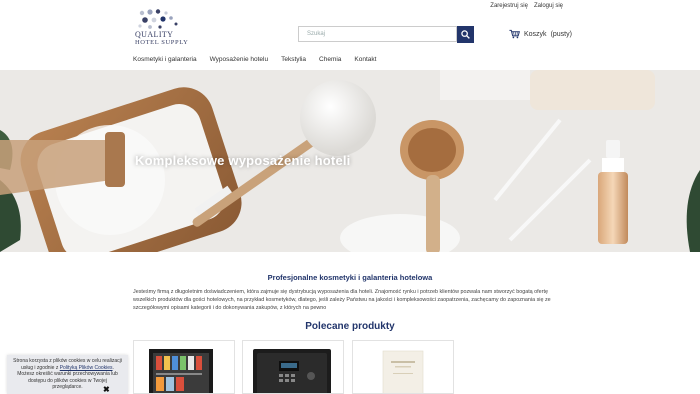 The height and width of the screenshot is (394, 700). What do you see at coordinates (243, 160) in the screenshot?
I see `hero-title: Kompleksowe wyposażenie hoteli` at bounding box center [243, 160].